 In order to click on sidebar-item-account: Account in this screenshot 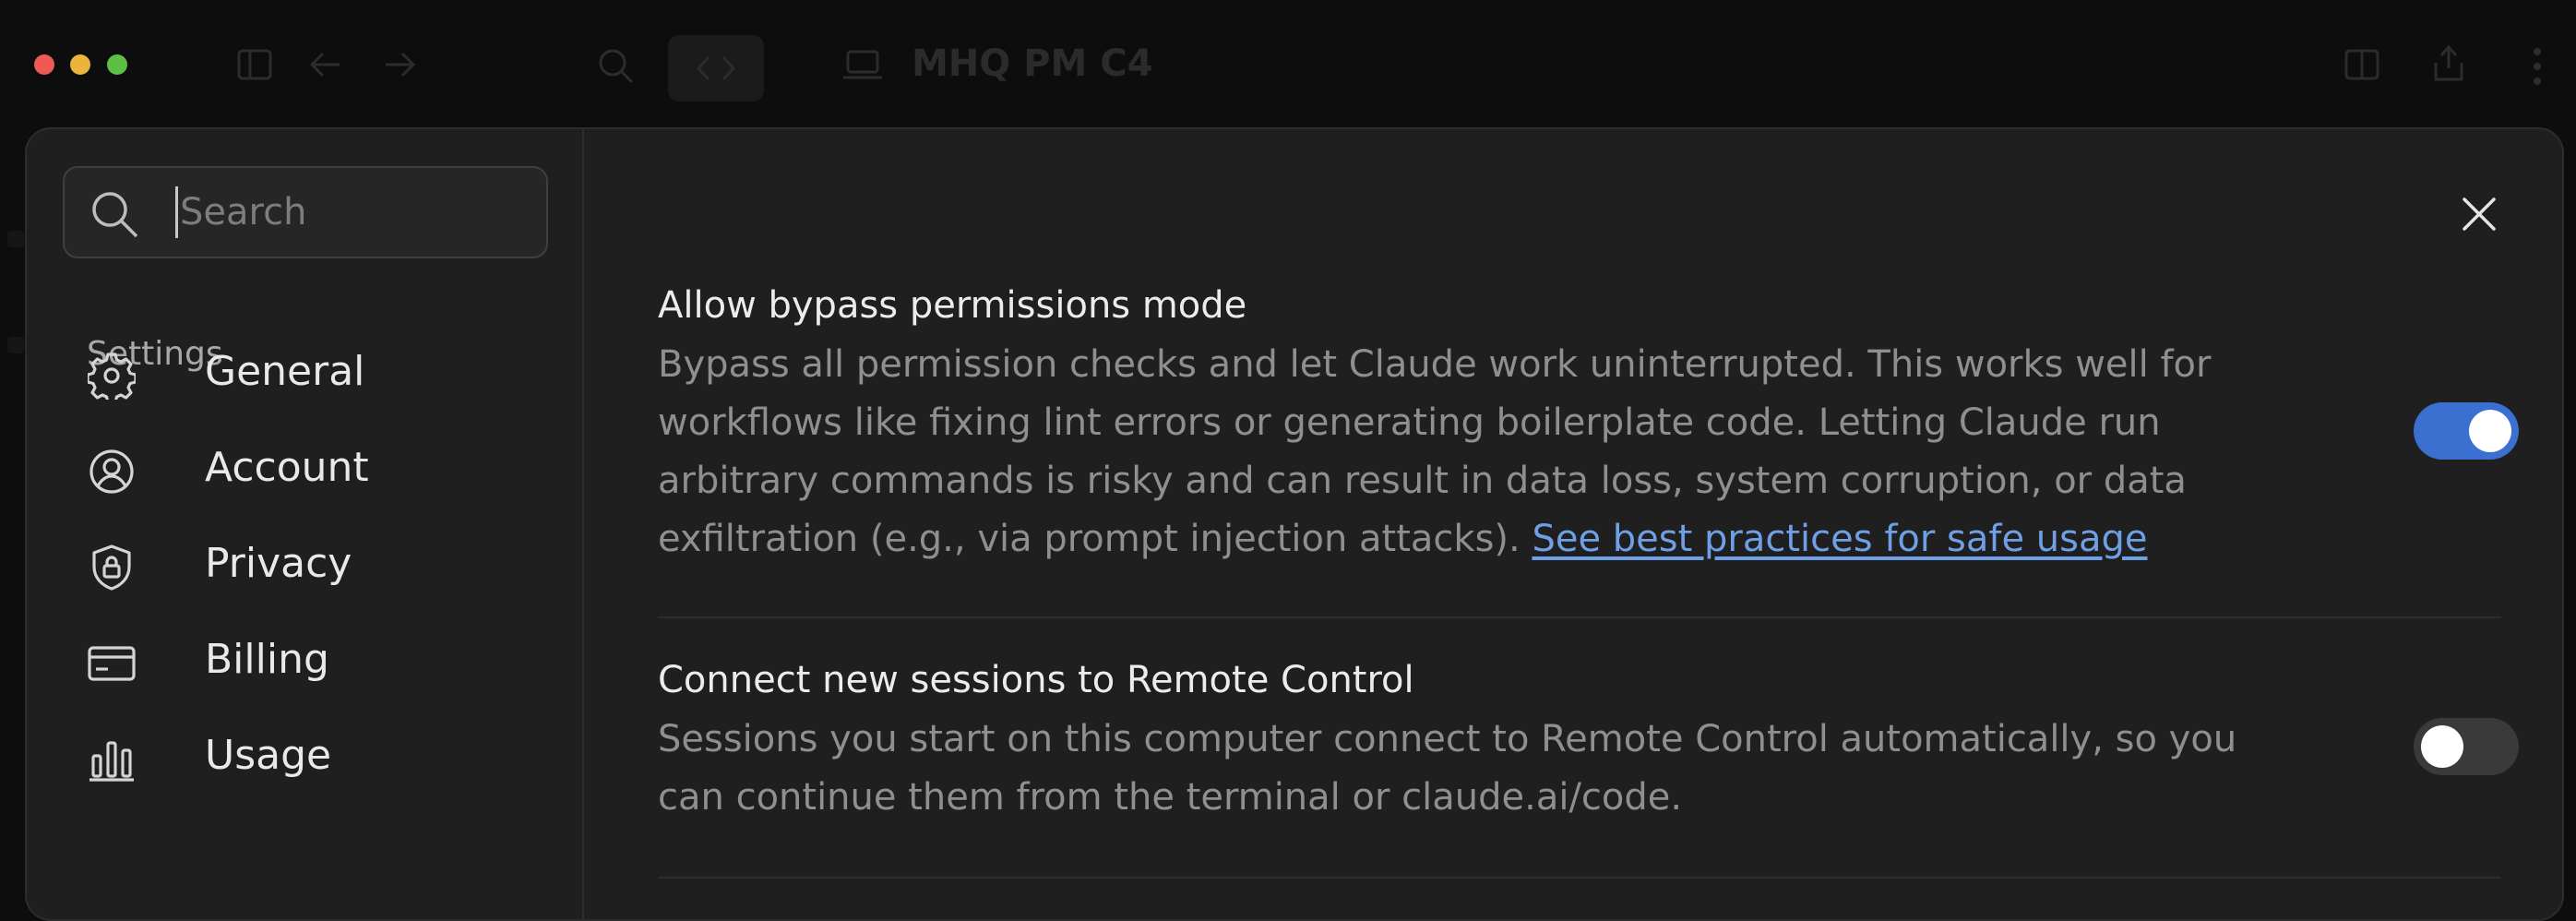, I will do `click(303, 468)`.